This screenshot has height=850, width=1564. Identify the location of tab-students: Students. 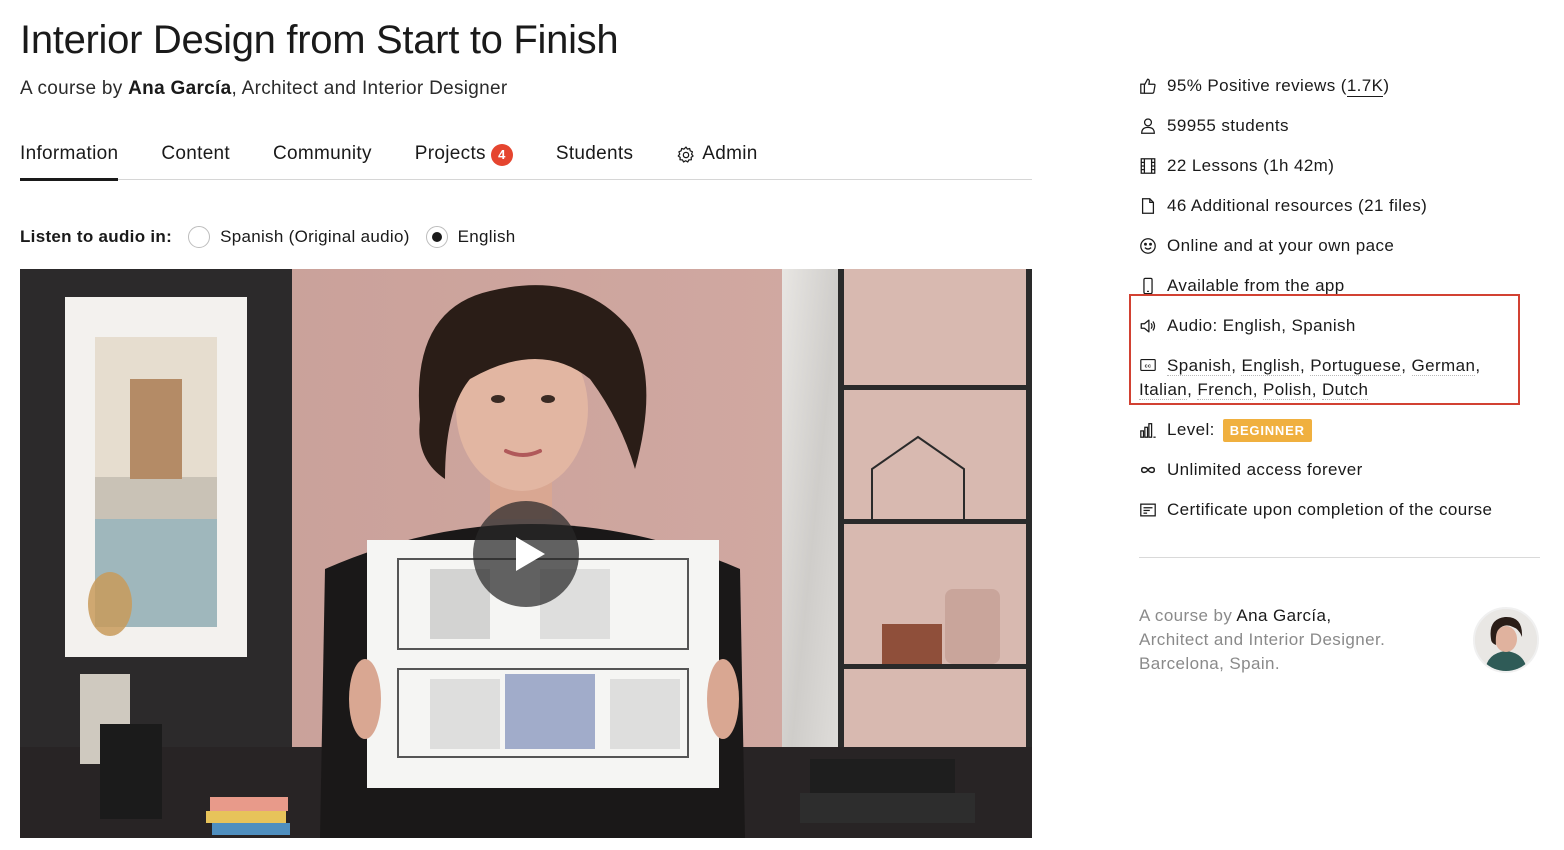
(594, 160).